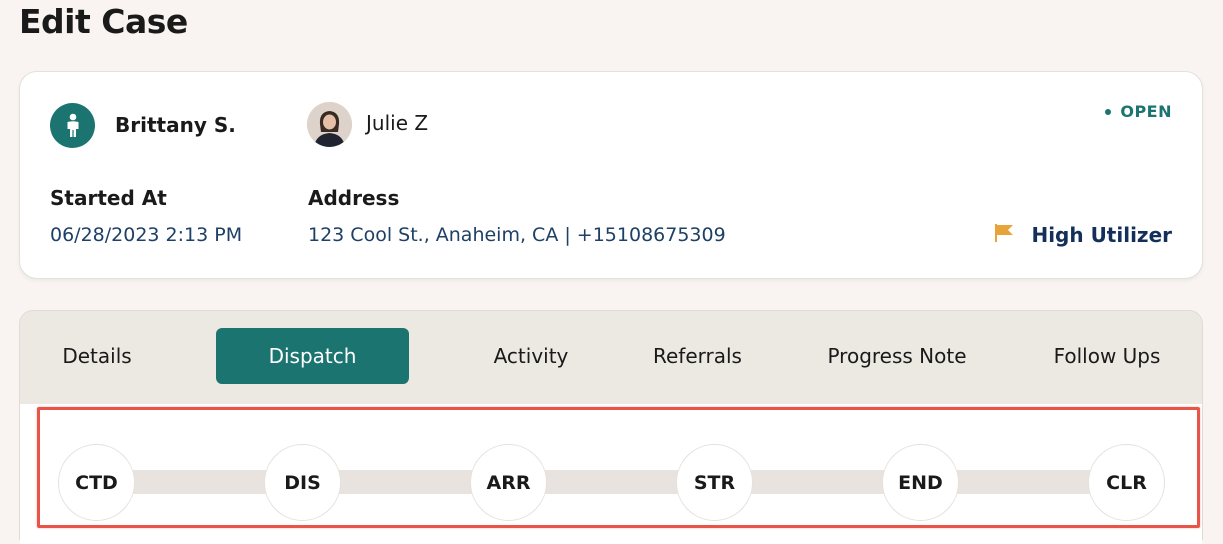  I want to click on started-at-label: Started At, so click(108, 198).